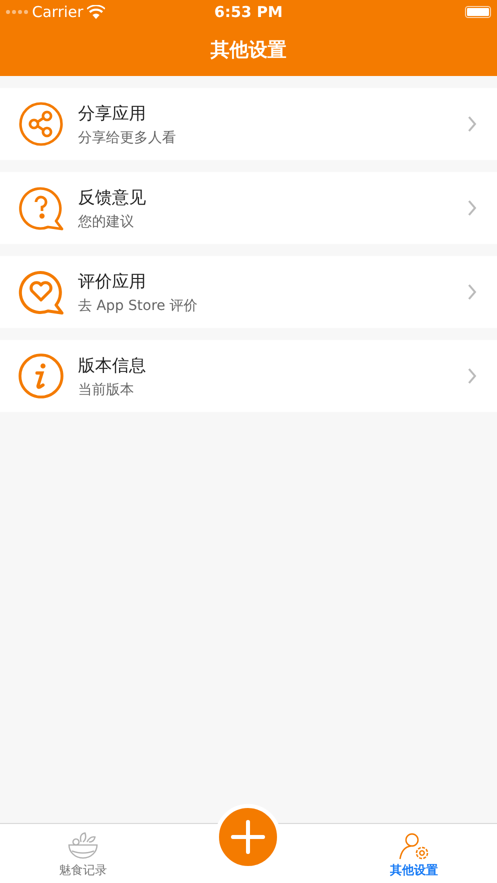 This screenshot has height=883, width=497. What do you see at coordinates (41, 124) in the screenshot?
I see `share-icon` at bounding box center [41, 124].